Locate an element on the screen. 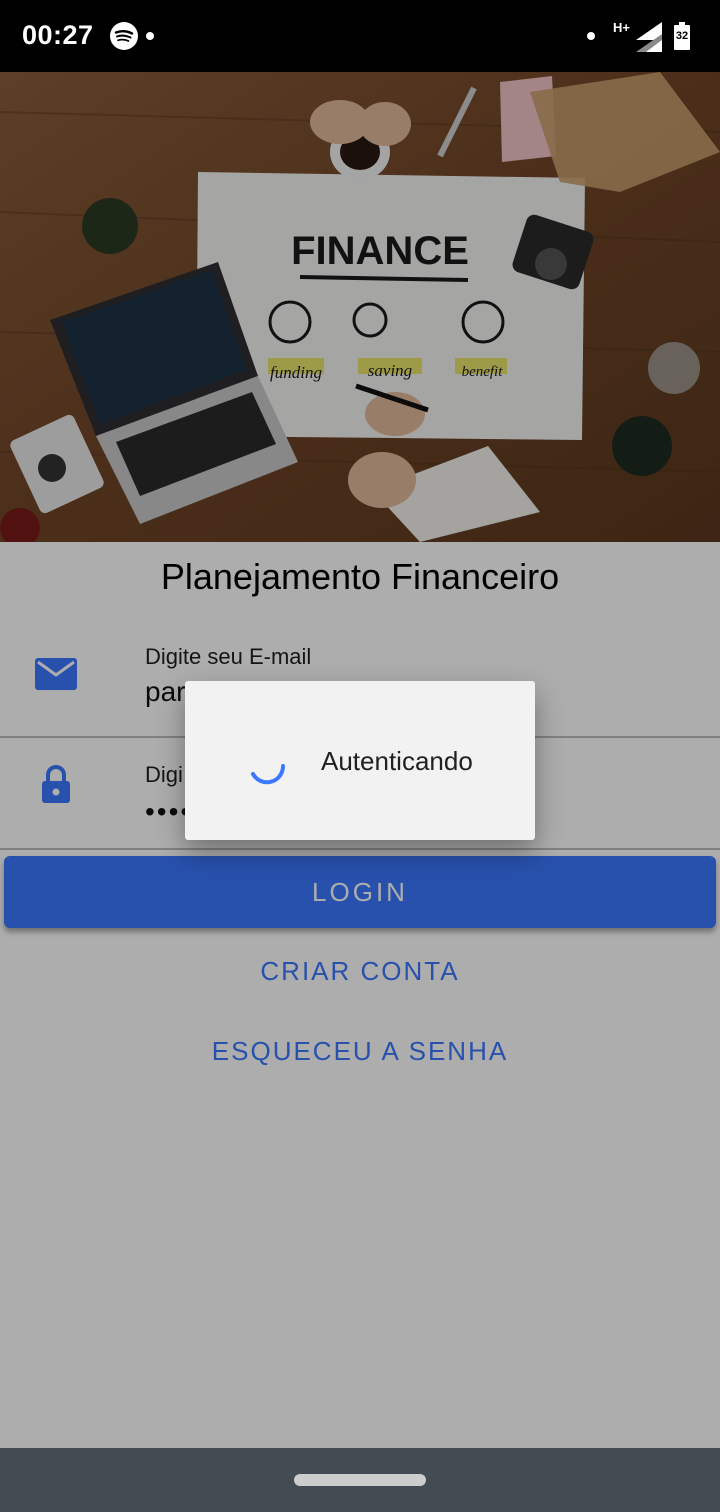 The image size is (720, 1512). home-gesture-handle is located at coordinates (360, 1480).